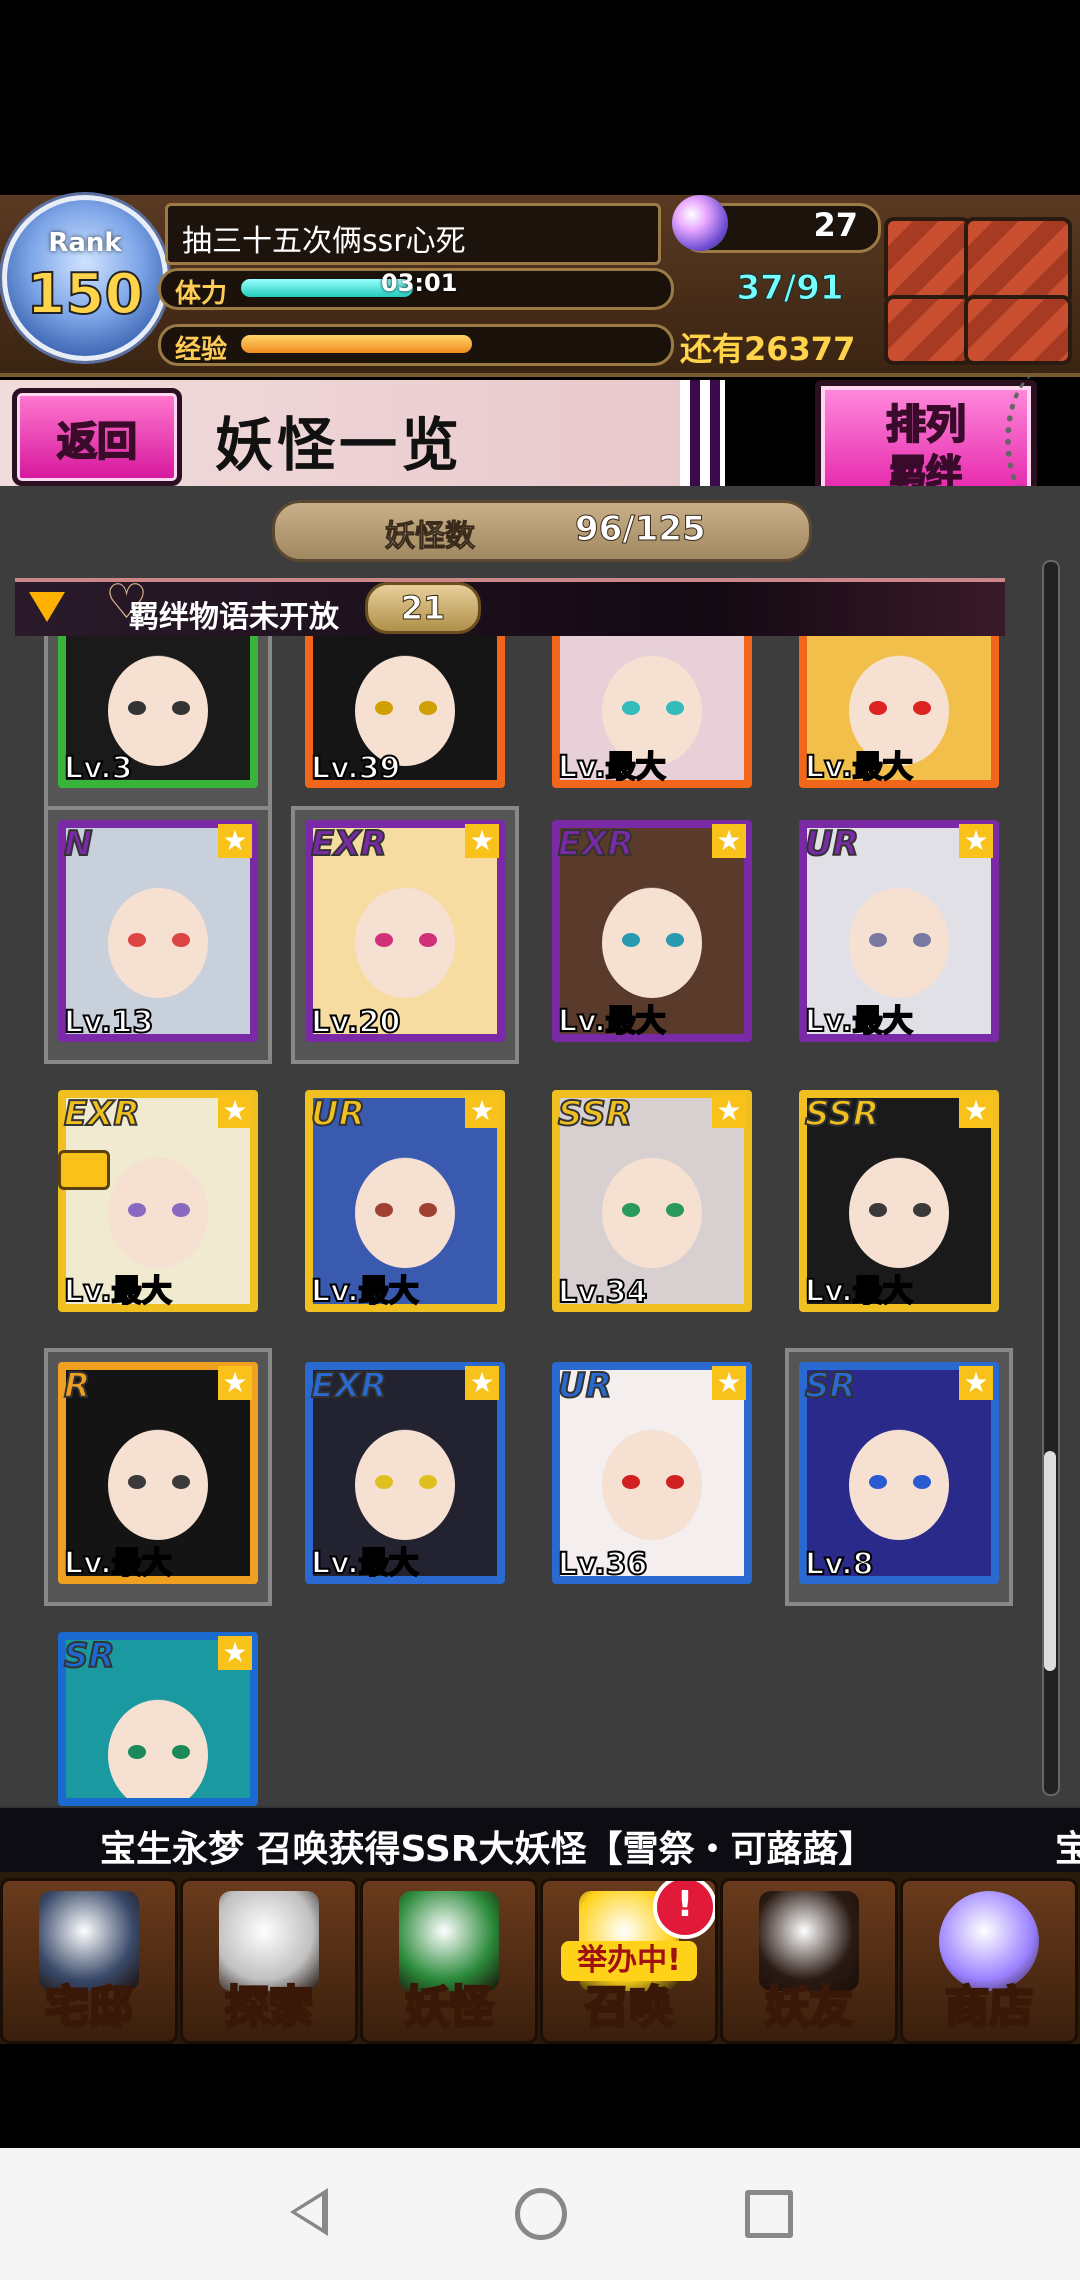 This screenshot has height=2280, width=1080. Describe the element at coordinates (602, 1564) in the screenshot. I see `card-level: Lv.36` at that location.